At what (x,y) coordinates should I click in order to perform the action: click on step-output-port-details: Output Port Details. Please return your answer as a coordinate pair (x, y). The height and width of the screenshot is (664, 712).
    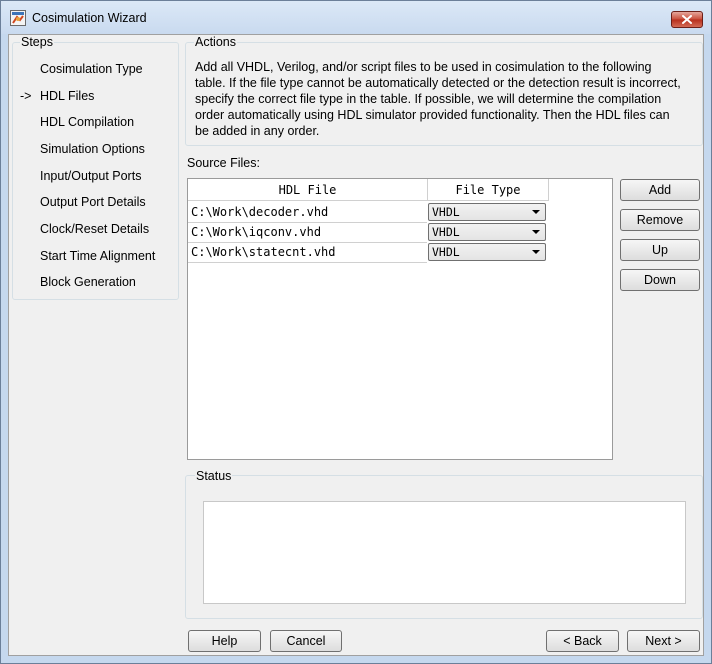
    Looking at the image, I should click on (93, 202).